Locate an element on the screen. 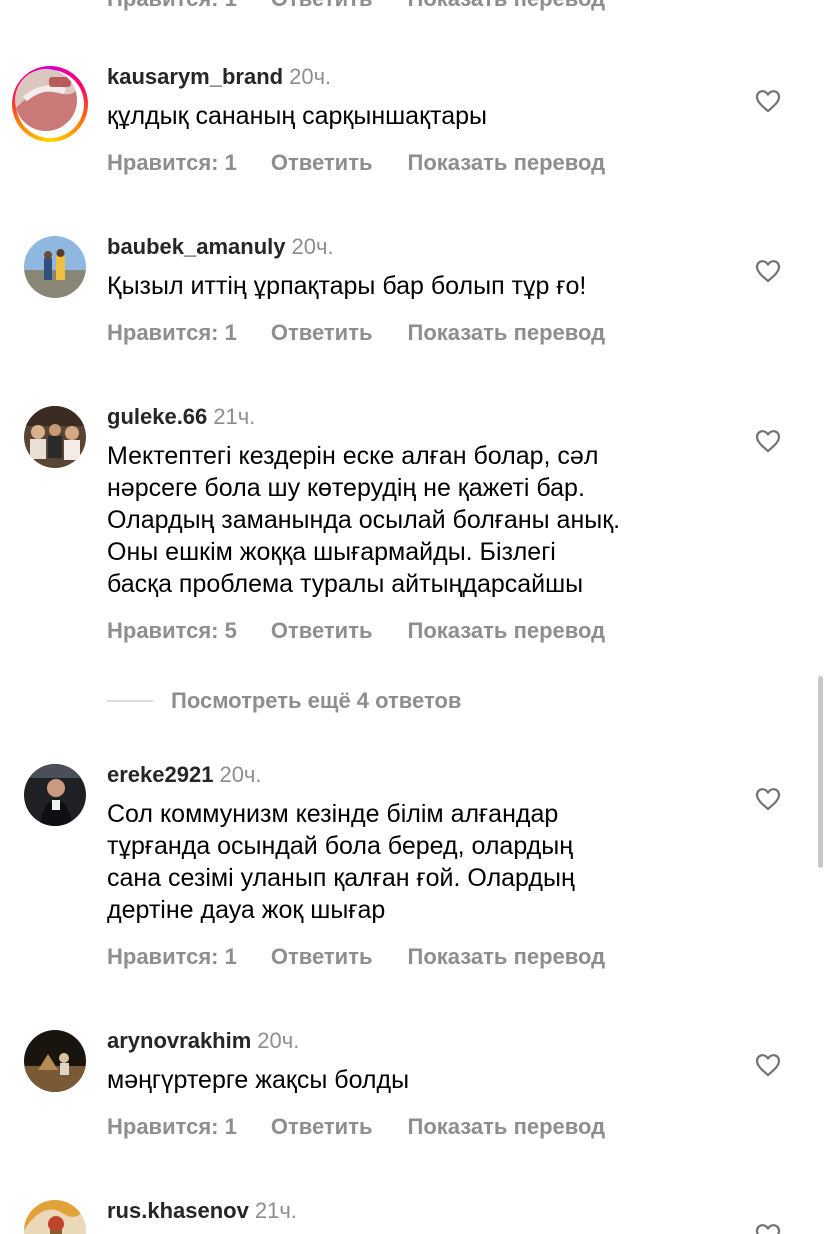  view-more-replies-button: Посмотреть ещё 4 ответов is located at coordinates (284, 701).